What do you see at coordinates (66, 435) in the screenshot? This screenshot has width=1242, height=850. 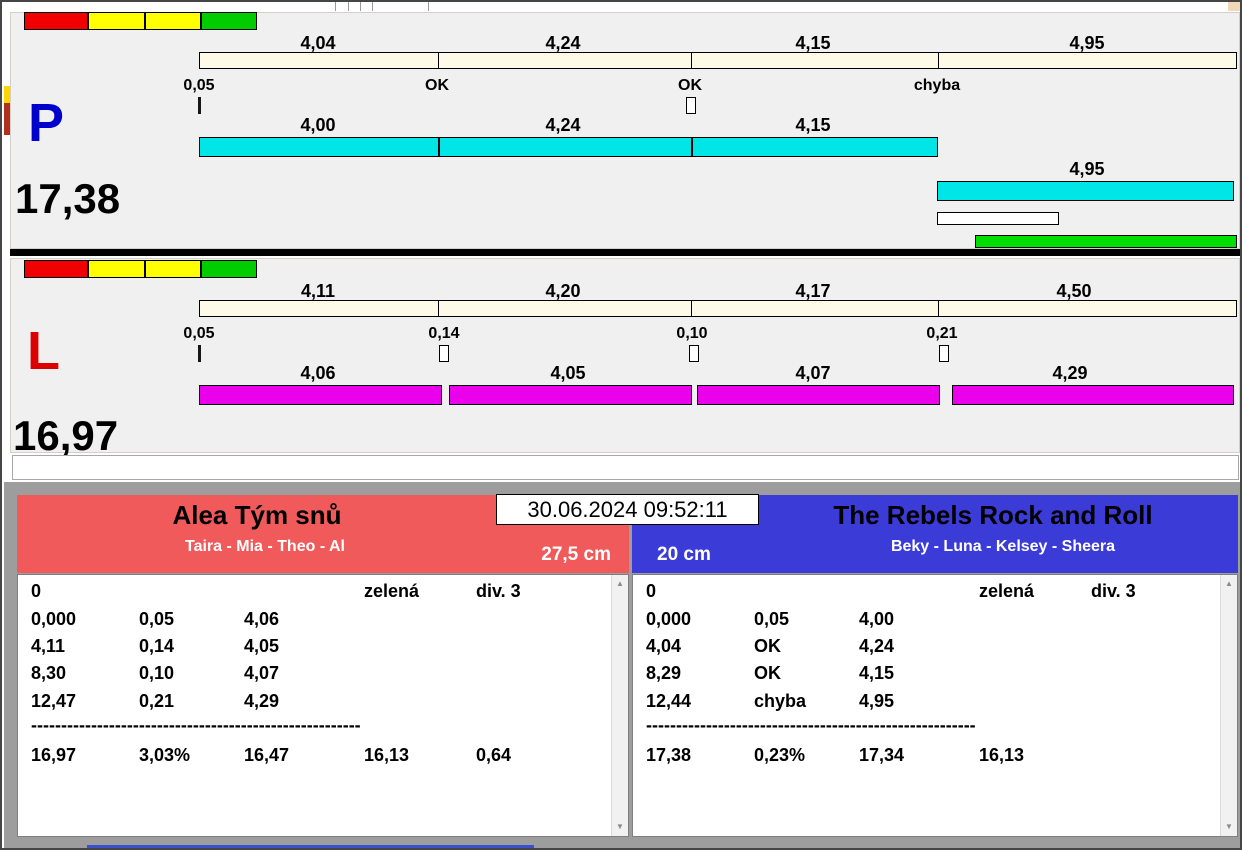 I see `lane-l-total-time: 16,97` at bounding box center [66, 435].